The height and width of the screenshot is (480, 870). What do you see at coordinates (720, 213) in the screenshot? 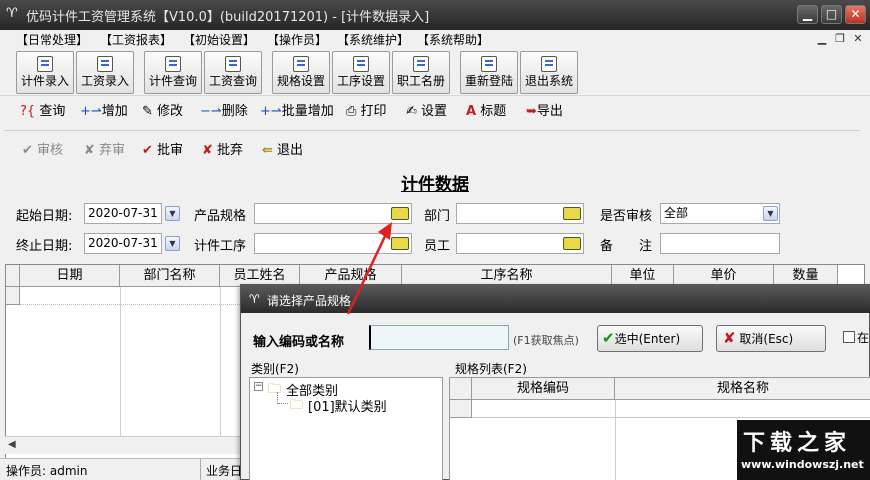
I see `audit-select: 全部` at bounding box center [720, 213].